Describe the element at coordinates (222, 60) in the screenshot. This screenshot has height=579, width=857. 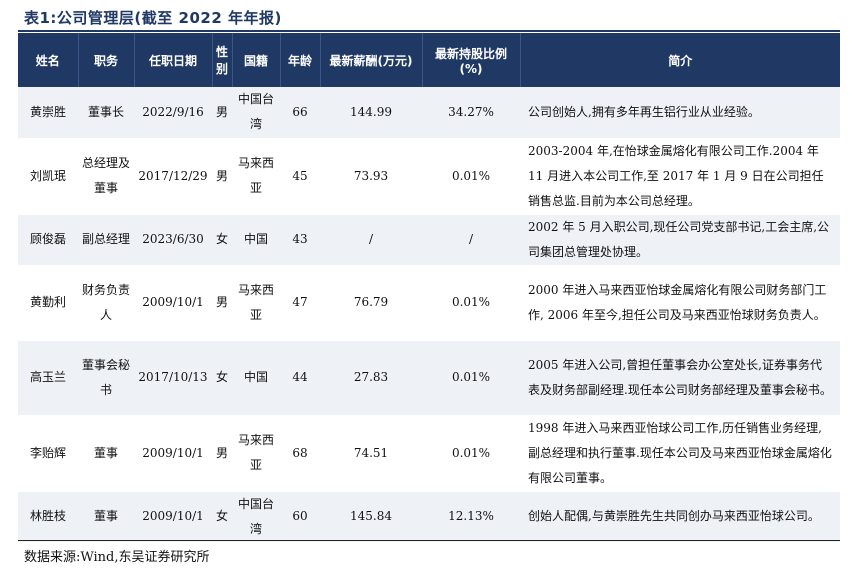
I see `col-header-gender: 性别` at that location.